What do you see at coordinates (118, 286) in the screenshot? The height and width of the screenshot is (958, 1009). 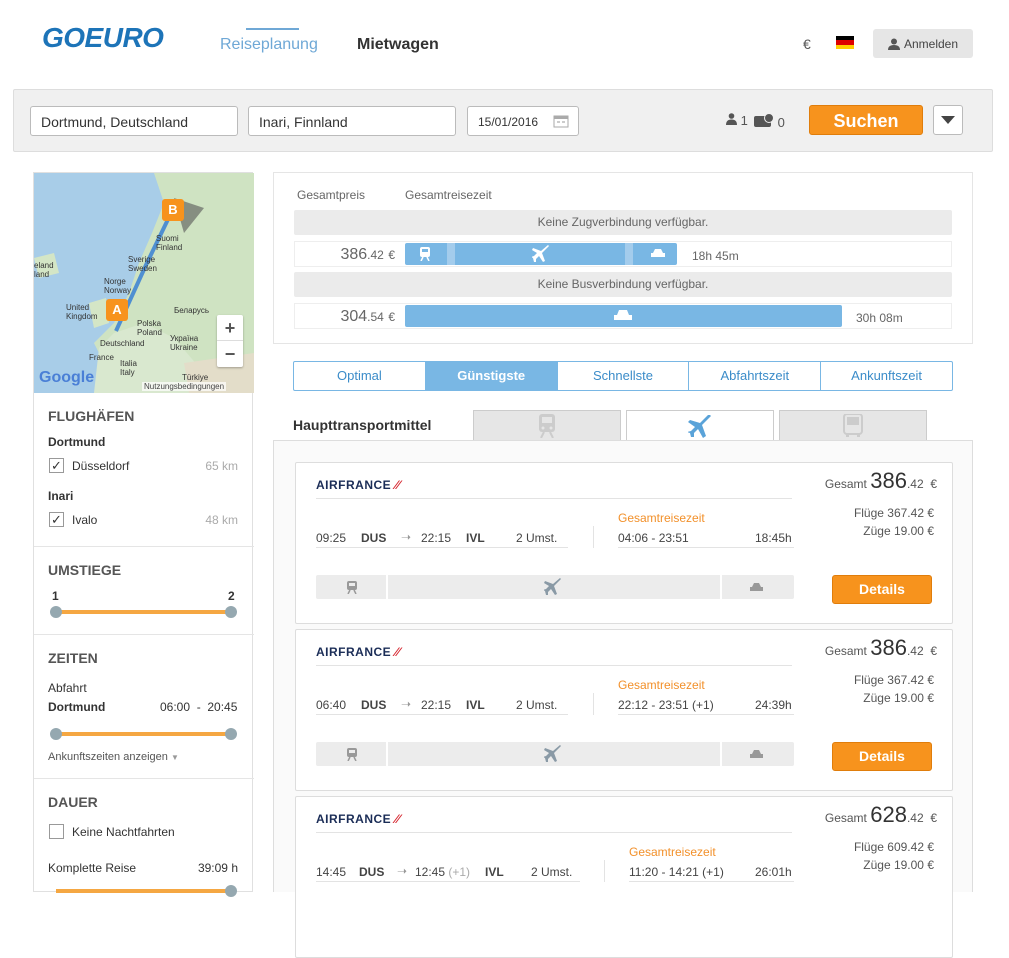 I see `map-label-norway: Norge Norway` at bounding box center [118, 286].